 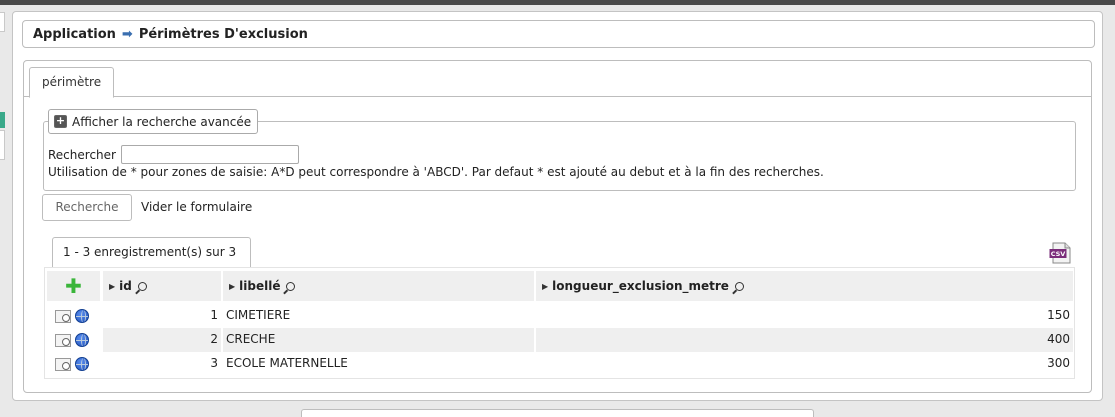 I want to click on sidebar-active-marker, so click(x=2, y=120).